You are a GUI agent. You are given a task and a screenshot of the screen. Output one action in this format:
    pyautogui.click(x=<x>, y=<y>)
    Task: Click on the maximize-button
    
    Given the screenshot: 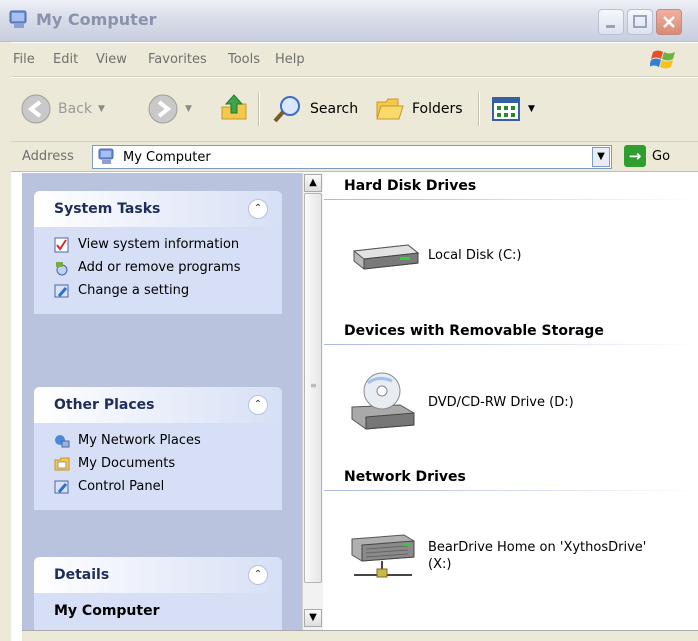 What is the action you would take?
    pyautogui.click(x=640, y=22)
    